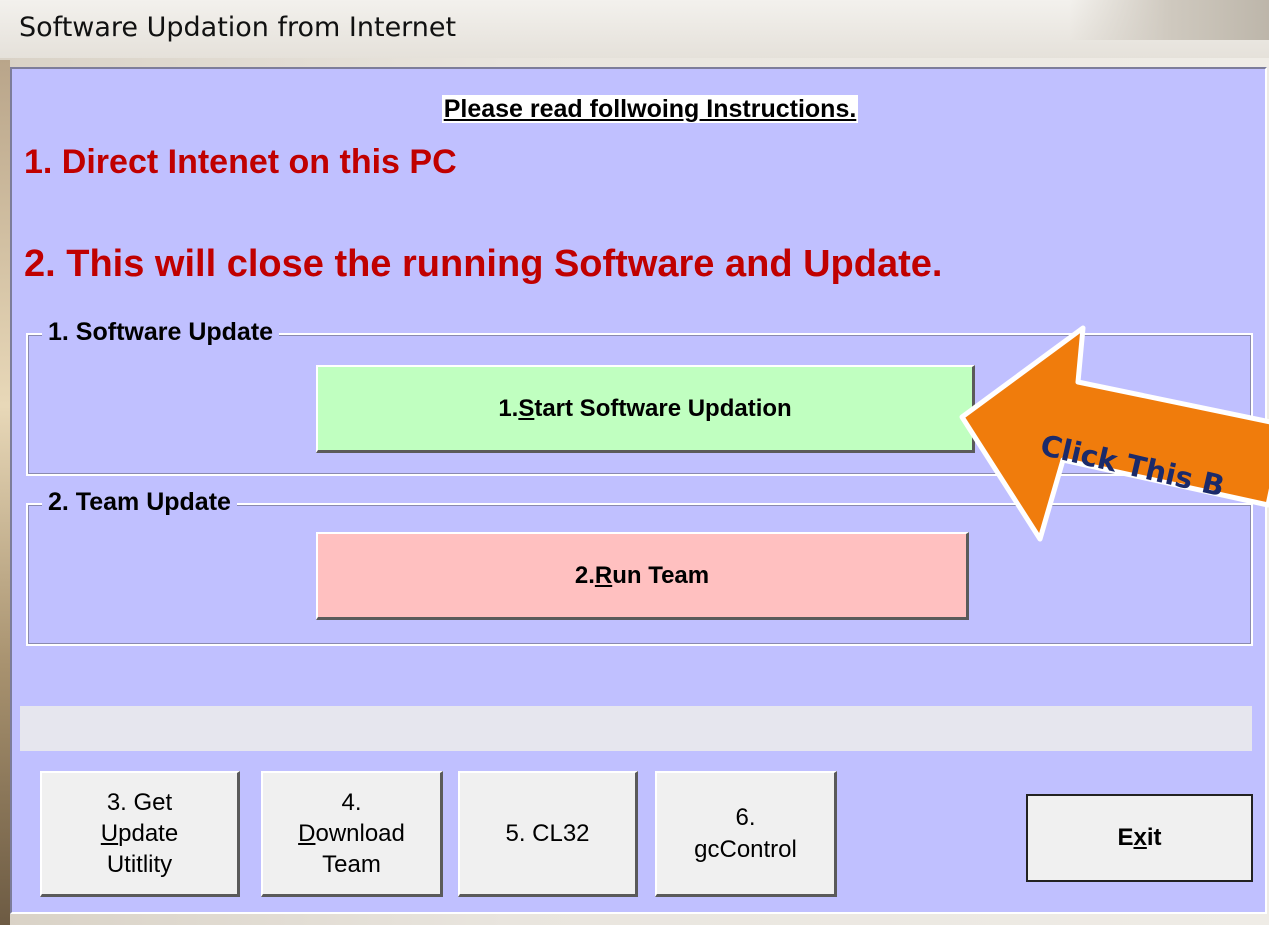 Image resolution: width=1269 pixels, height=925 pixels. What do you see at coordinates (548, 834) in the screenshot?
I see `cl32-button: 5. CL32` at bounding box center [548, 834].